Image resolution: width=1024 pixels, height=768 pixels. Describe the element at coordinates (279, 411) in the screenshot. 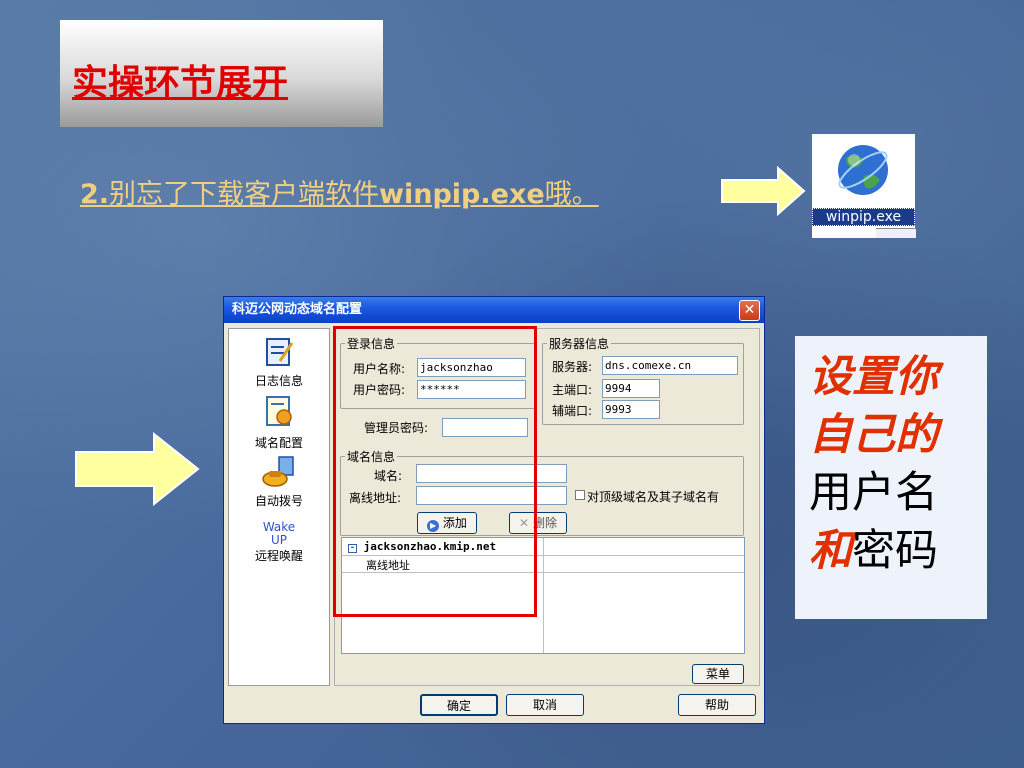

I see `domain-config-icon` at that location.